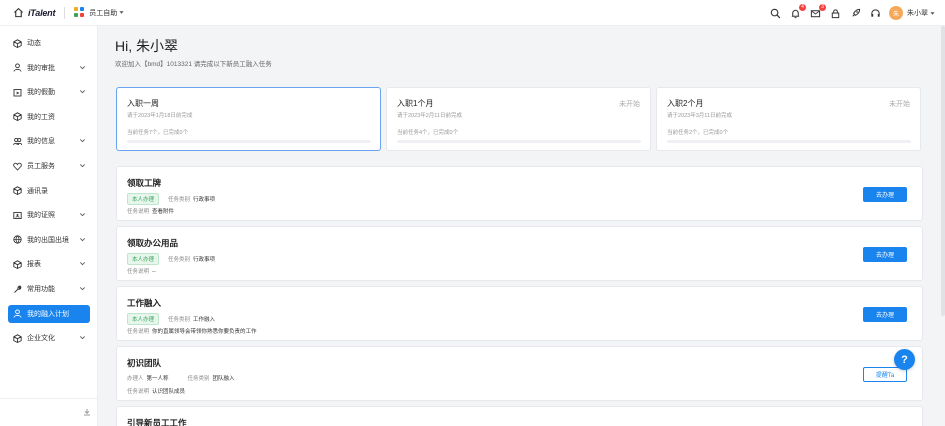  I want to click on task-meta: 本人办理 任务类别 工作融入, so click(171, 319).